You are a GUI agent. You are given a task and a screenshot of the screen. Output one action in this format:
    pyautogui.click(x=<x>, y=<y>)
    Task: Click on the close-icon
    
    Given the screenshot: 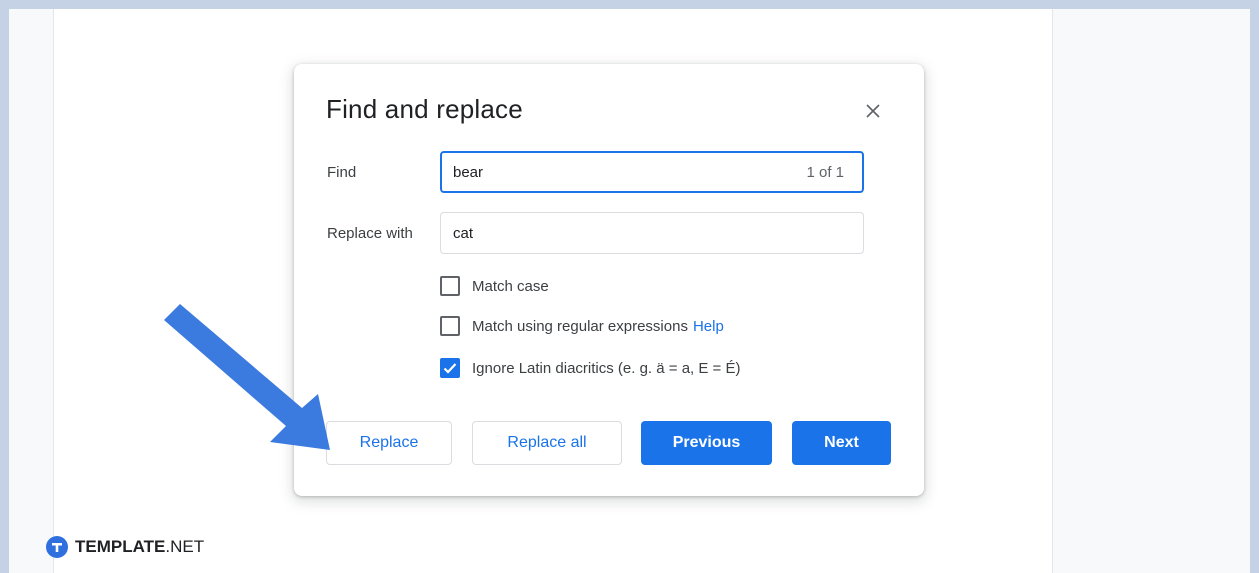 What is the action you would take?
    pyautogui.click(x=873, y=111)
    